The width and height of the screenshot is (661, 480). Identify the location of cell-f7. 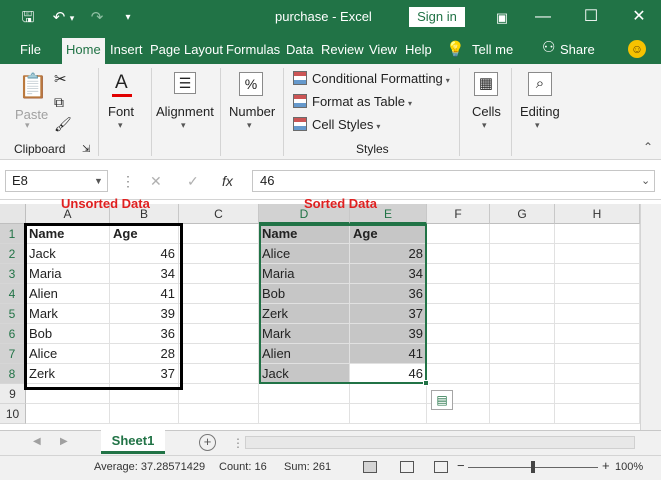
(458, 354).